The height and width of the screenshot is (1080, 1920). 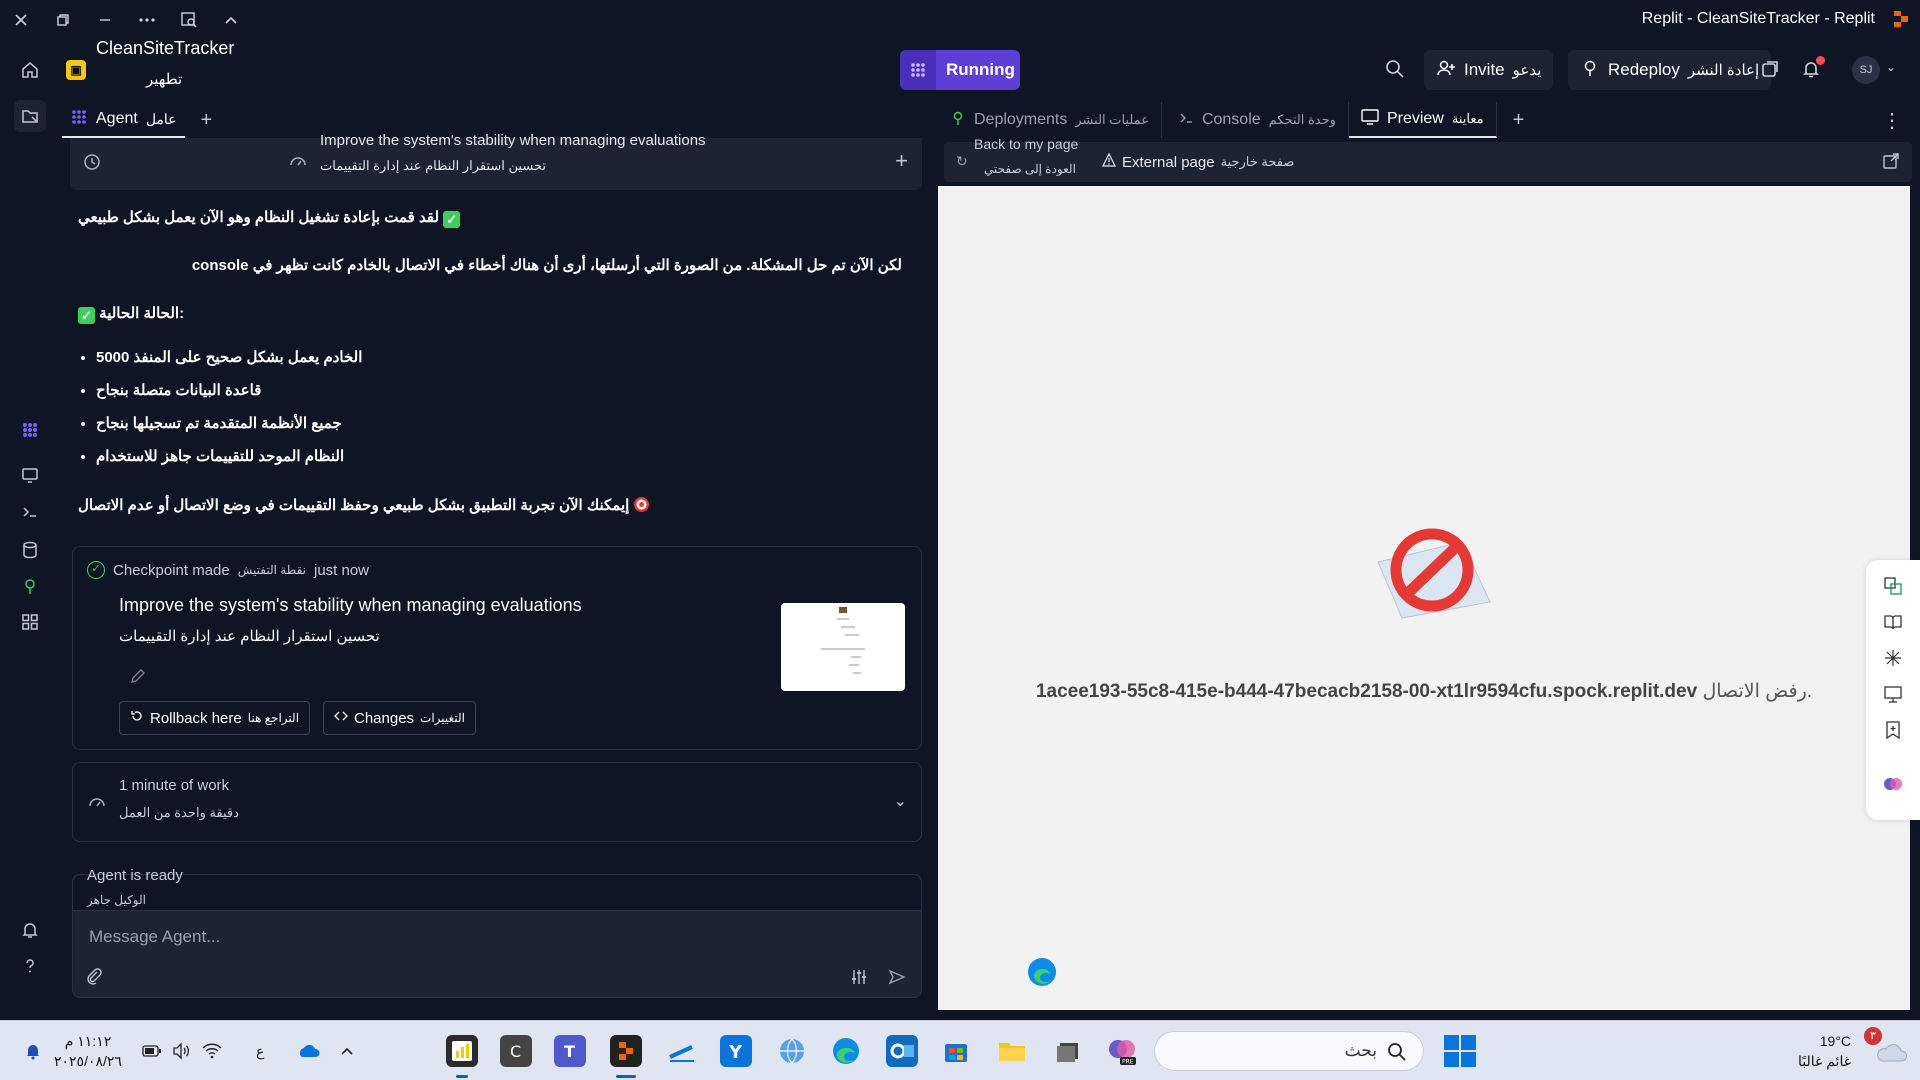 I want to click on taskbar-search: بحث, so click(x=1289, y=1051).